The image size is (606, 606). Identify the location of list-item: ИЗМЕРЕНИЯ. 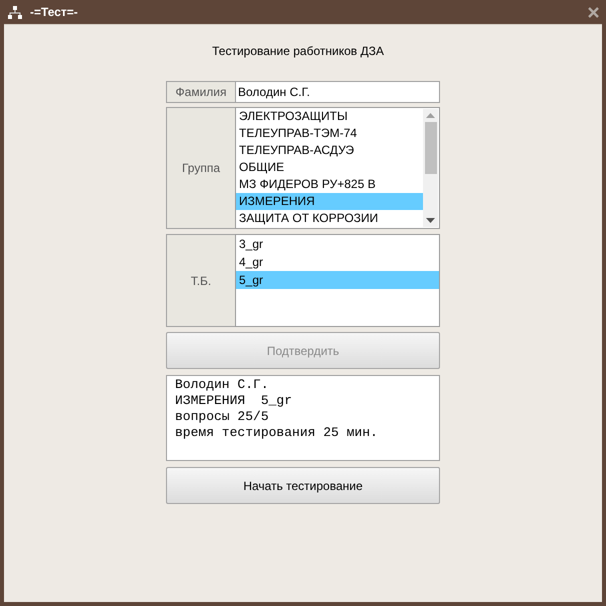
(329, 201).